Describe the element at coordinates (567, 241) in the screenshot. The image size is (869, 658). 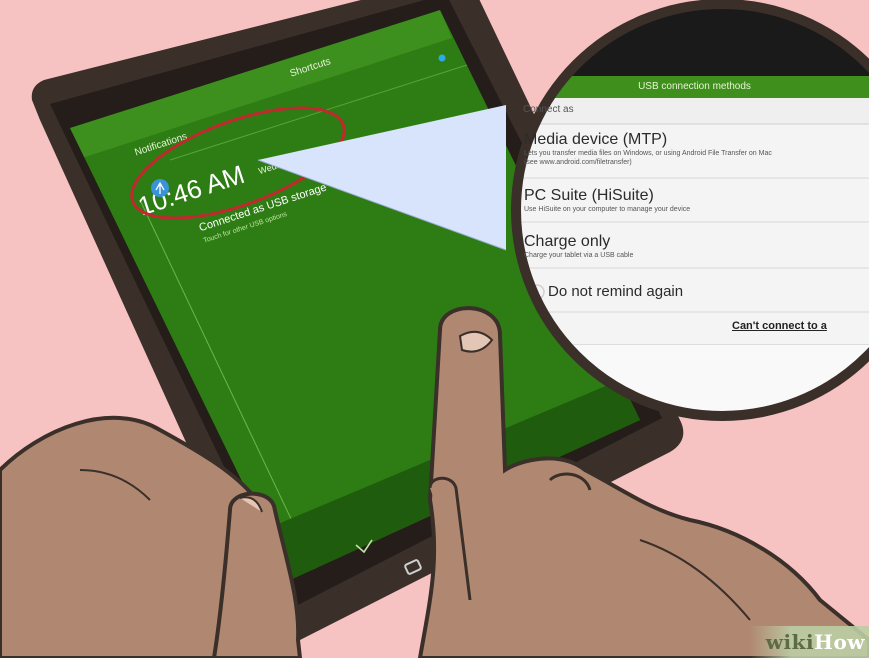
I see `option-charge-only-title: Charge only` at that location.